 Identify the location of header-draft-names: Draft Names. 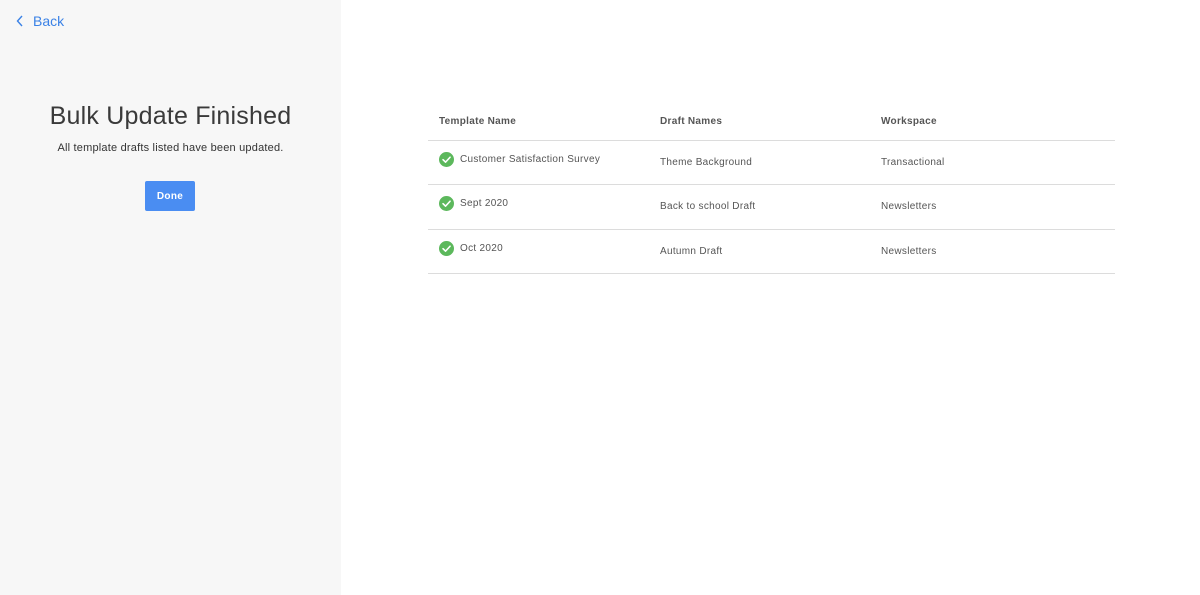
(759, 122).